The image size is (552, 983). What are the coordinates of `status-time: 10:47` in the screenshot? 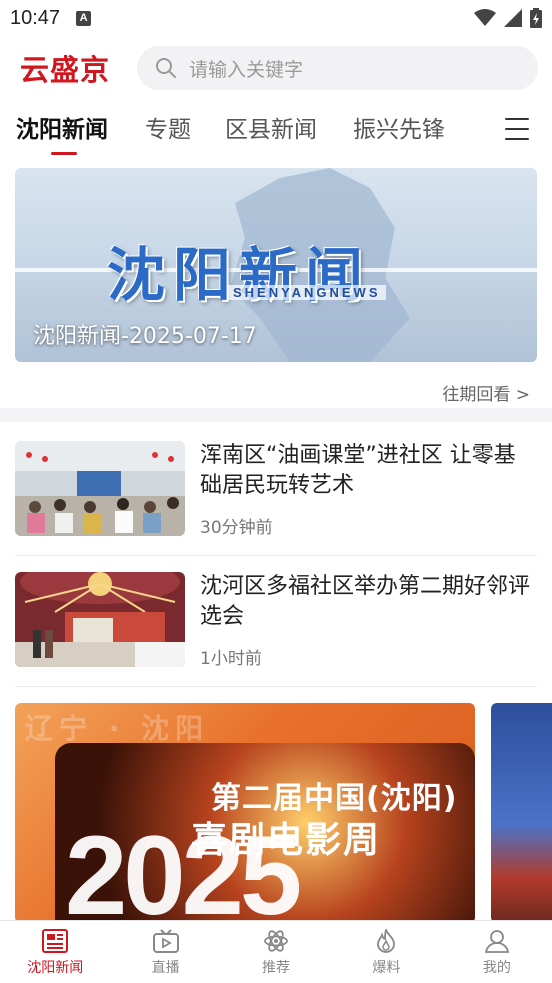 It's located at (35, 17).